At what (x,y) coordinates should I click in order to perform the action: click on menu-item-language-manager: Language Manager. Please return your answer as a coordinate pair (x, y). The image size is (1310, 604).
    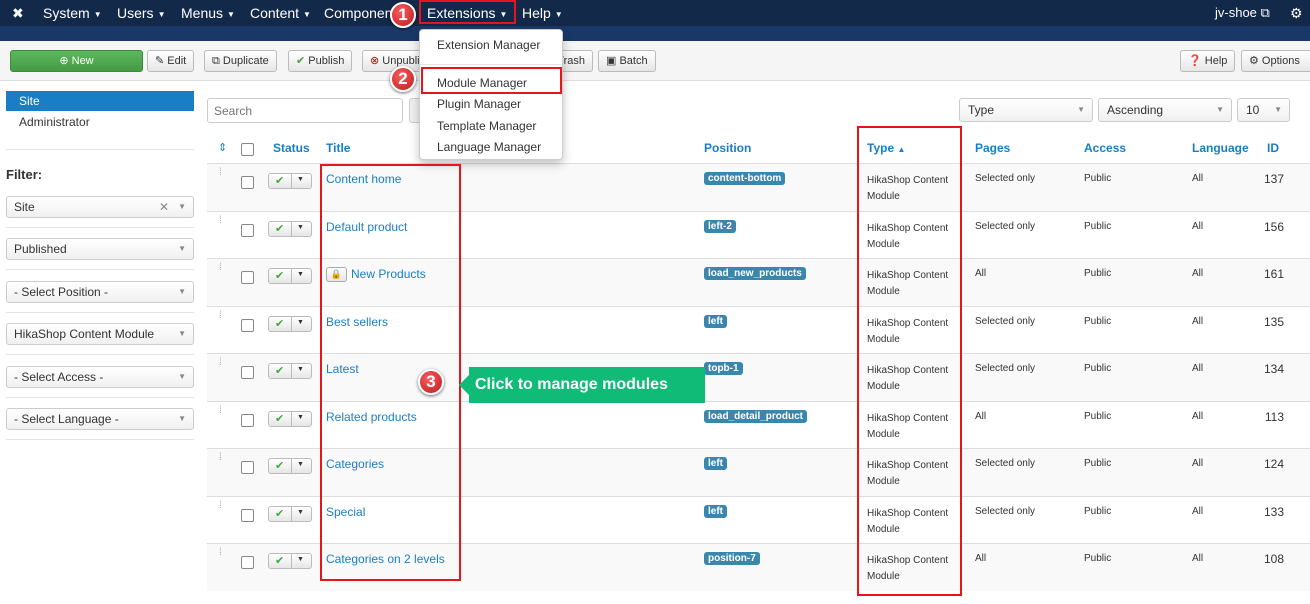
    Looking at the image, I should click on (489, 147).